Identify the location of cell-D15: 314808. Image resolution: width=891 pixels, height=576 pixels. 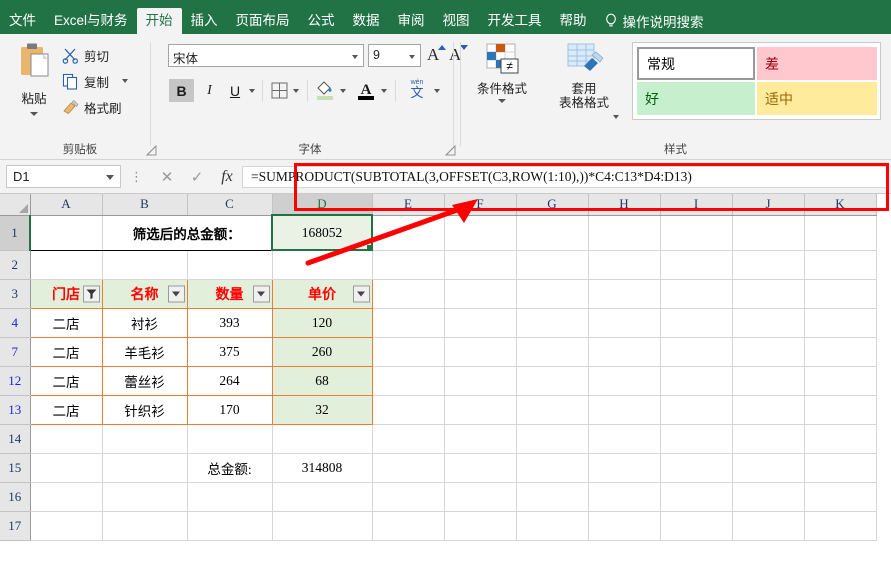
(322, 468).